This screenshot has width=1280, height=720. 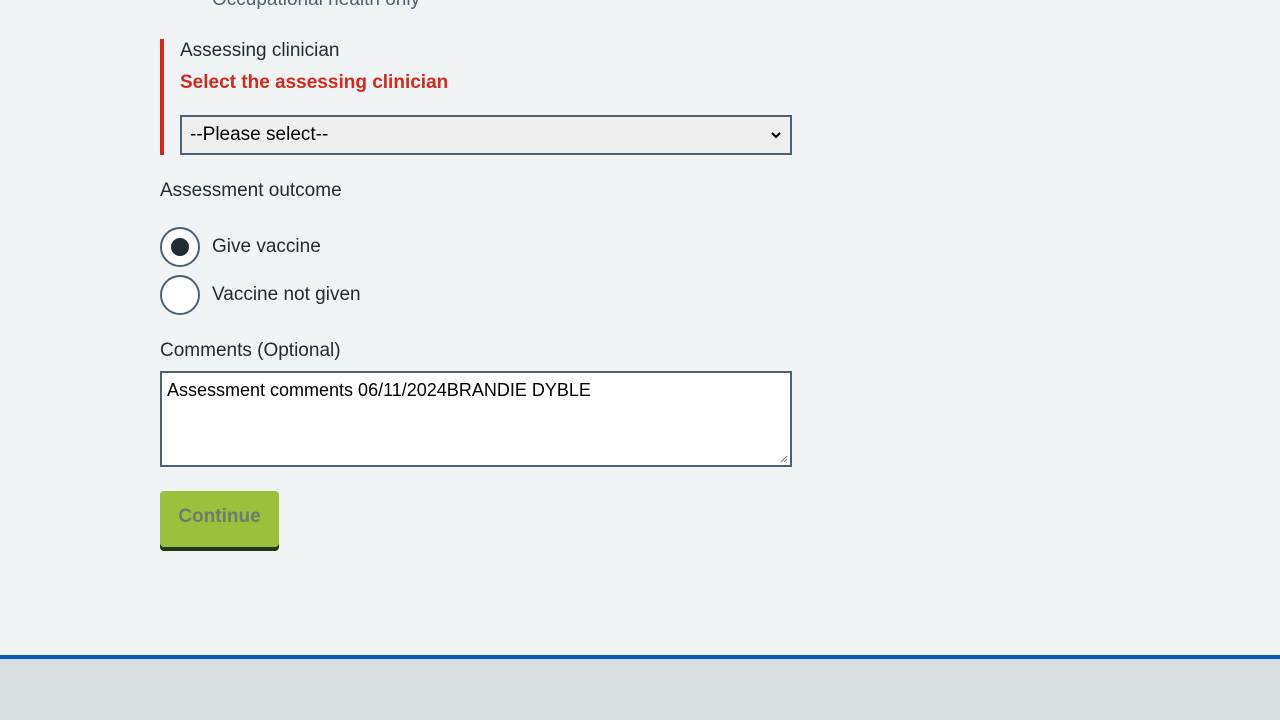 What do you see at coordinates (640, 689) in the screenshot?
I see `footer` at bounding box center [640, 689].